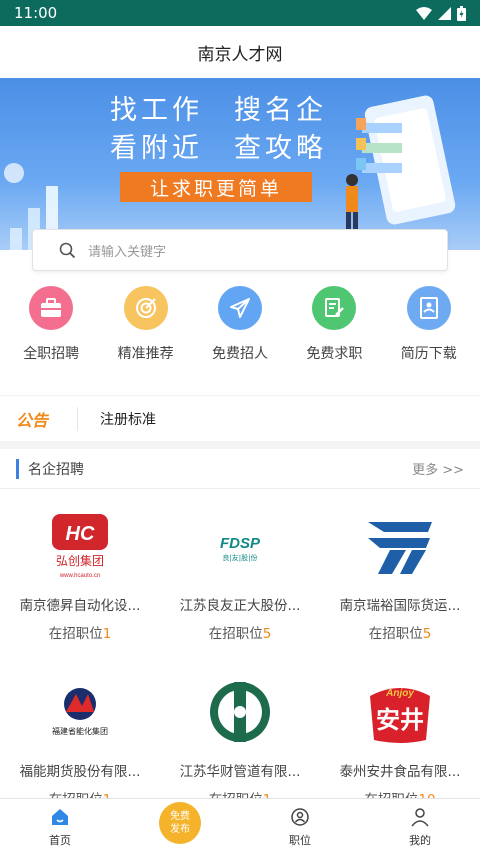 The width and height of the screenshot is (480, 853). I want to click on quick-label: 简历下载, so click(428, 354).